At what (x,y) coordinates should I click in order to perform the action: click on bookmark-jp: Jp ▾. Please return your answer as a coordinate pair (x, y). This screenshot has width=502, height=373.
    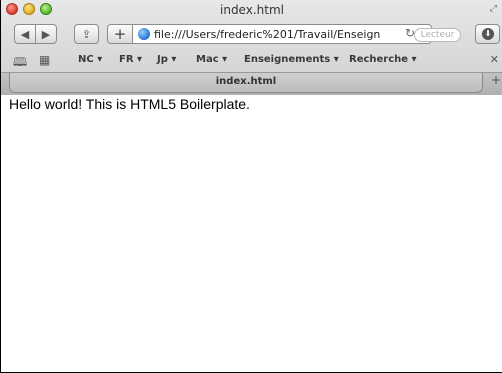
    Looking at the image, I should click on (166, 59).